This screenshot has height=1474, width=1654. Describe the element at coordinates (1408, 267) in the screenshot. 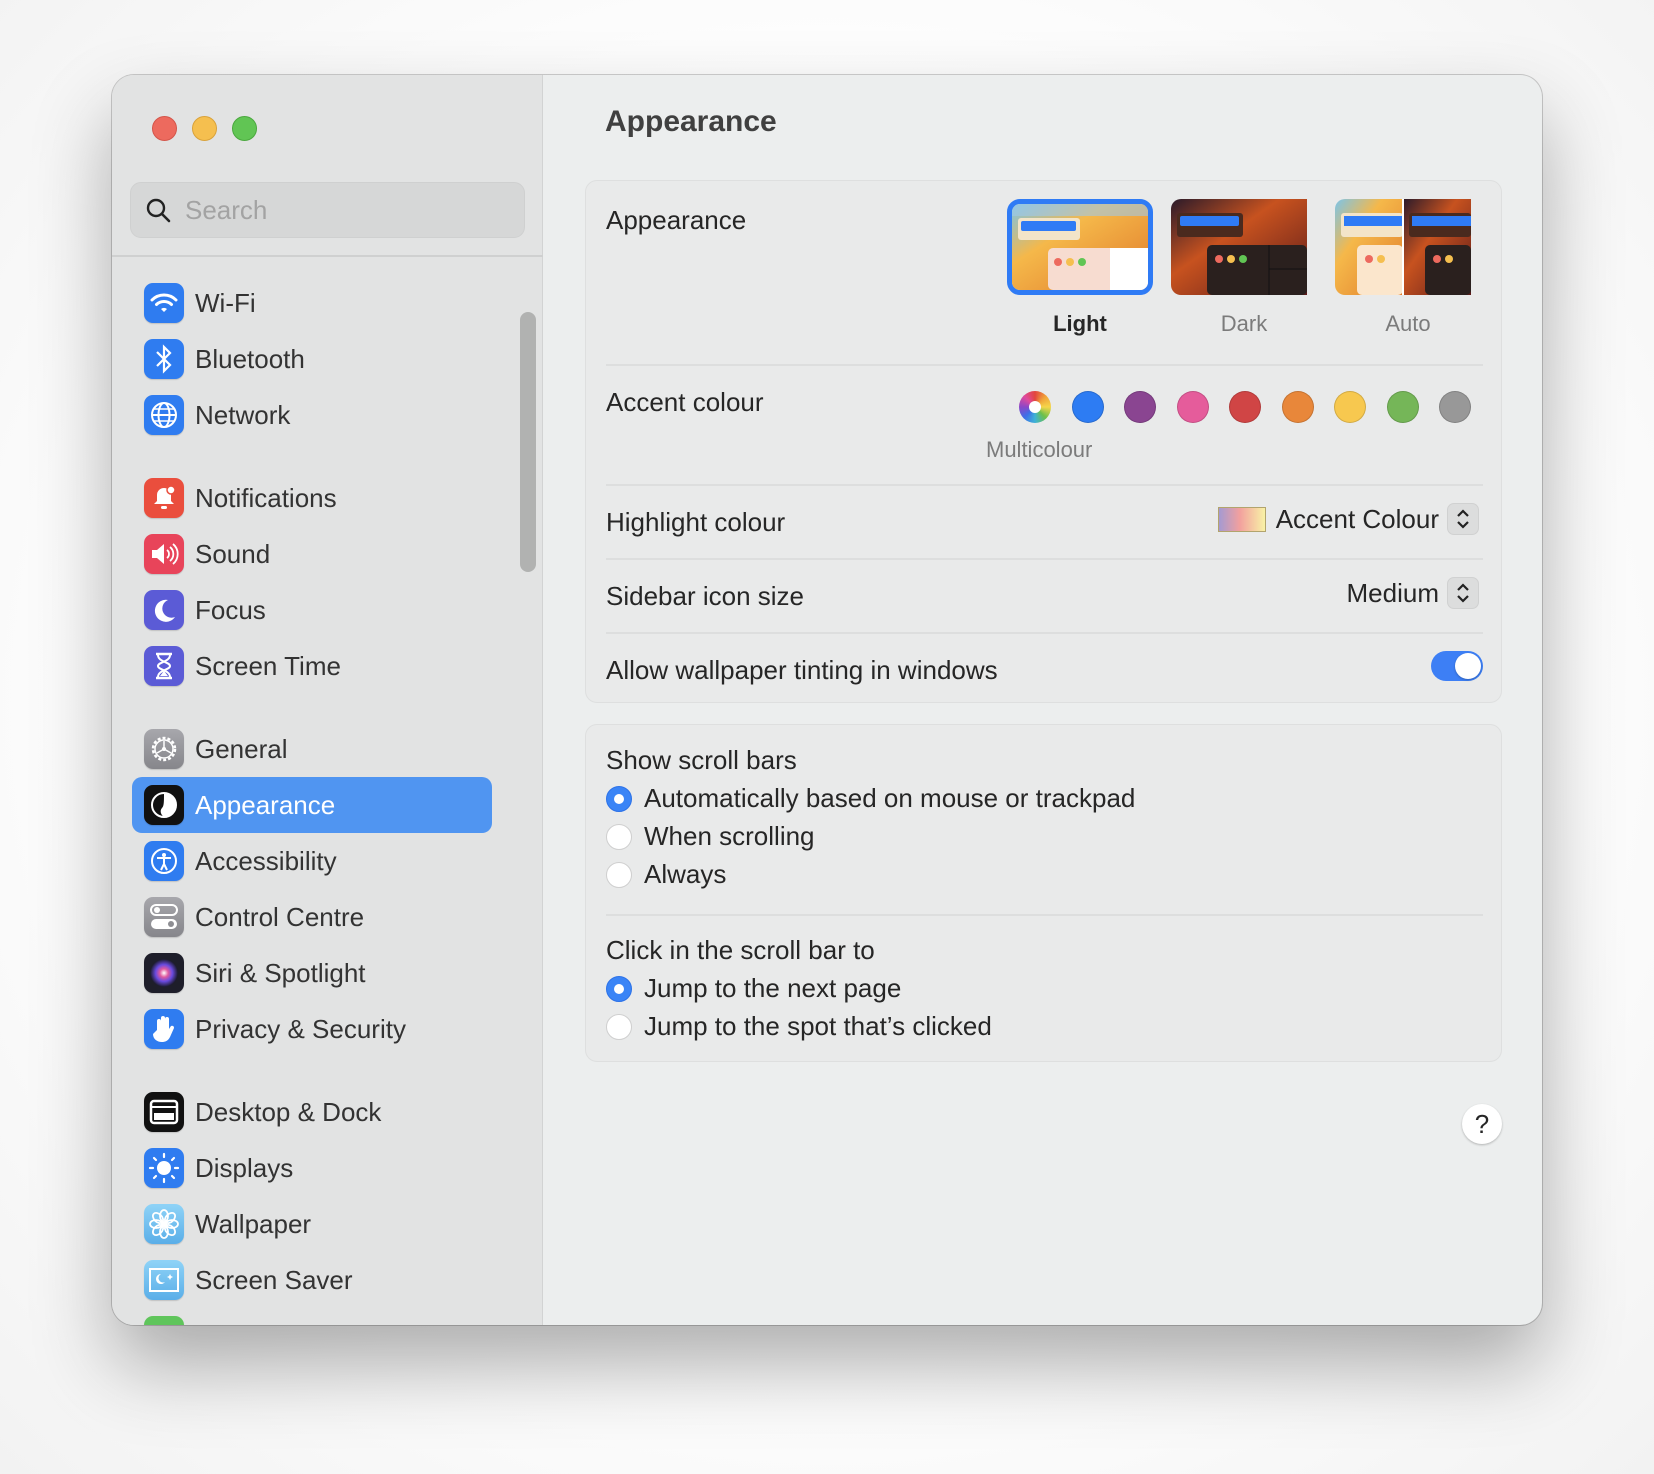

I see `theme-option-auto: Auto` at that location.